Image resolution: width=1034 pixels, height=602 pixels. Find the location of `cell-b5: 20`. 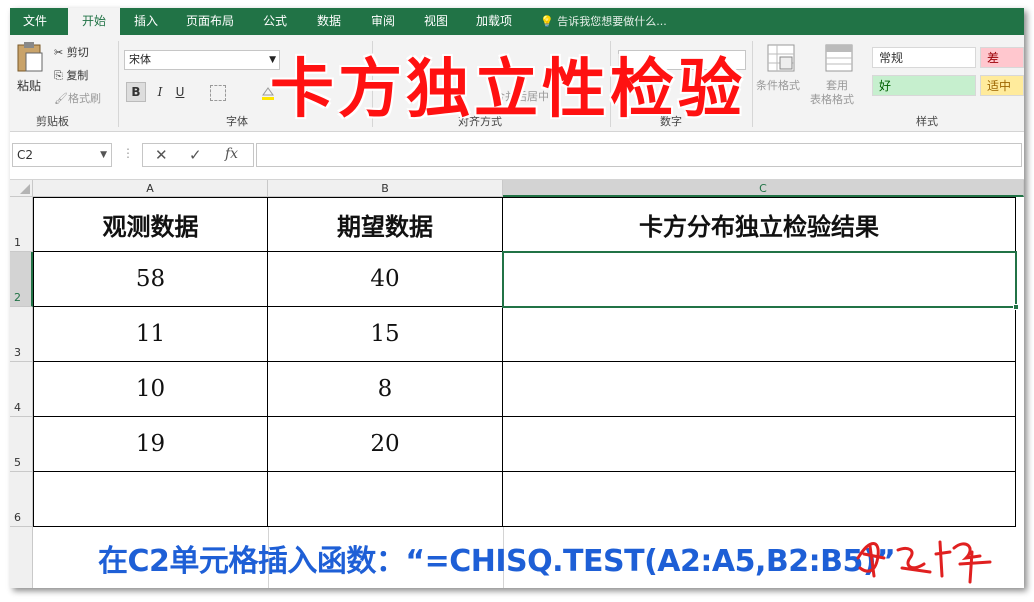

cell-b5: 20 is located at coordinates (385, 444).